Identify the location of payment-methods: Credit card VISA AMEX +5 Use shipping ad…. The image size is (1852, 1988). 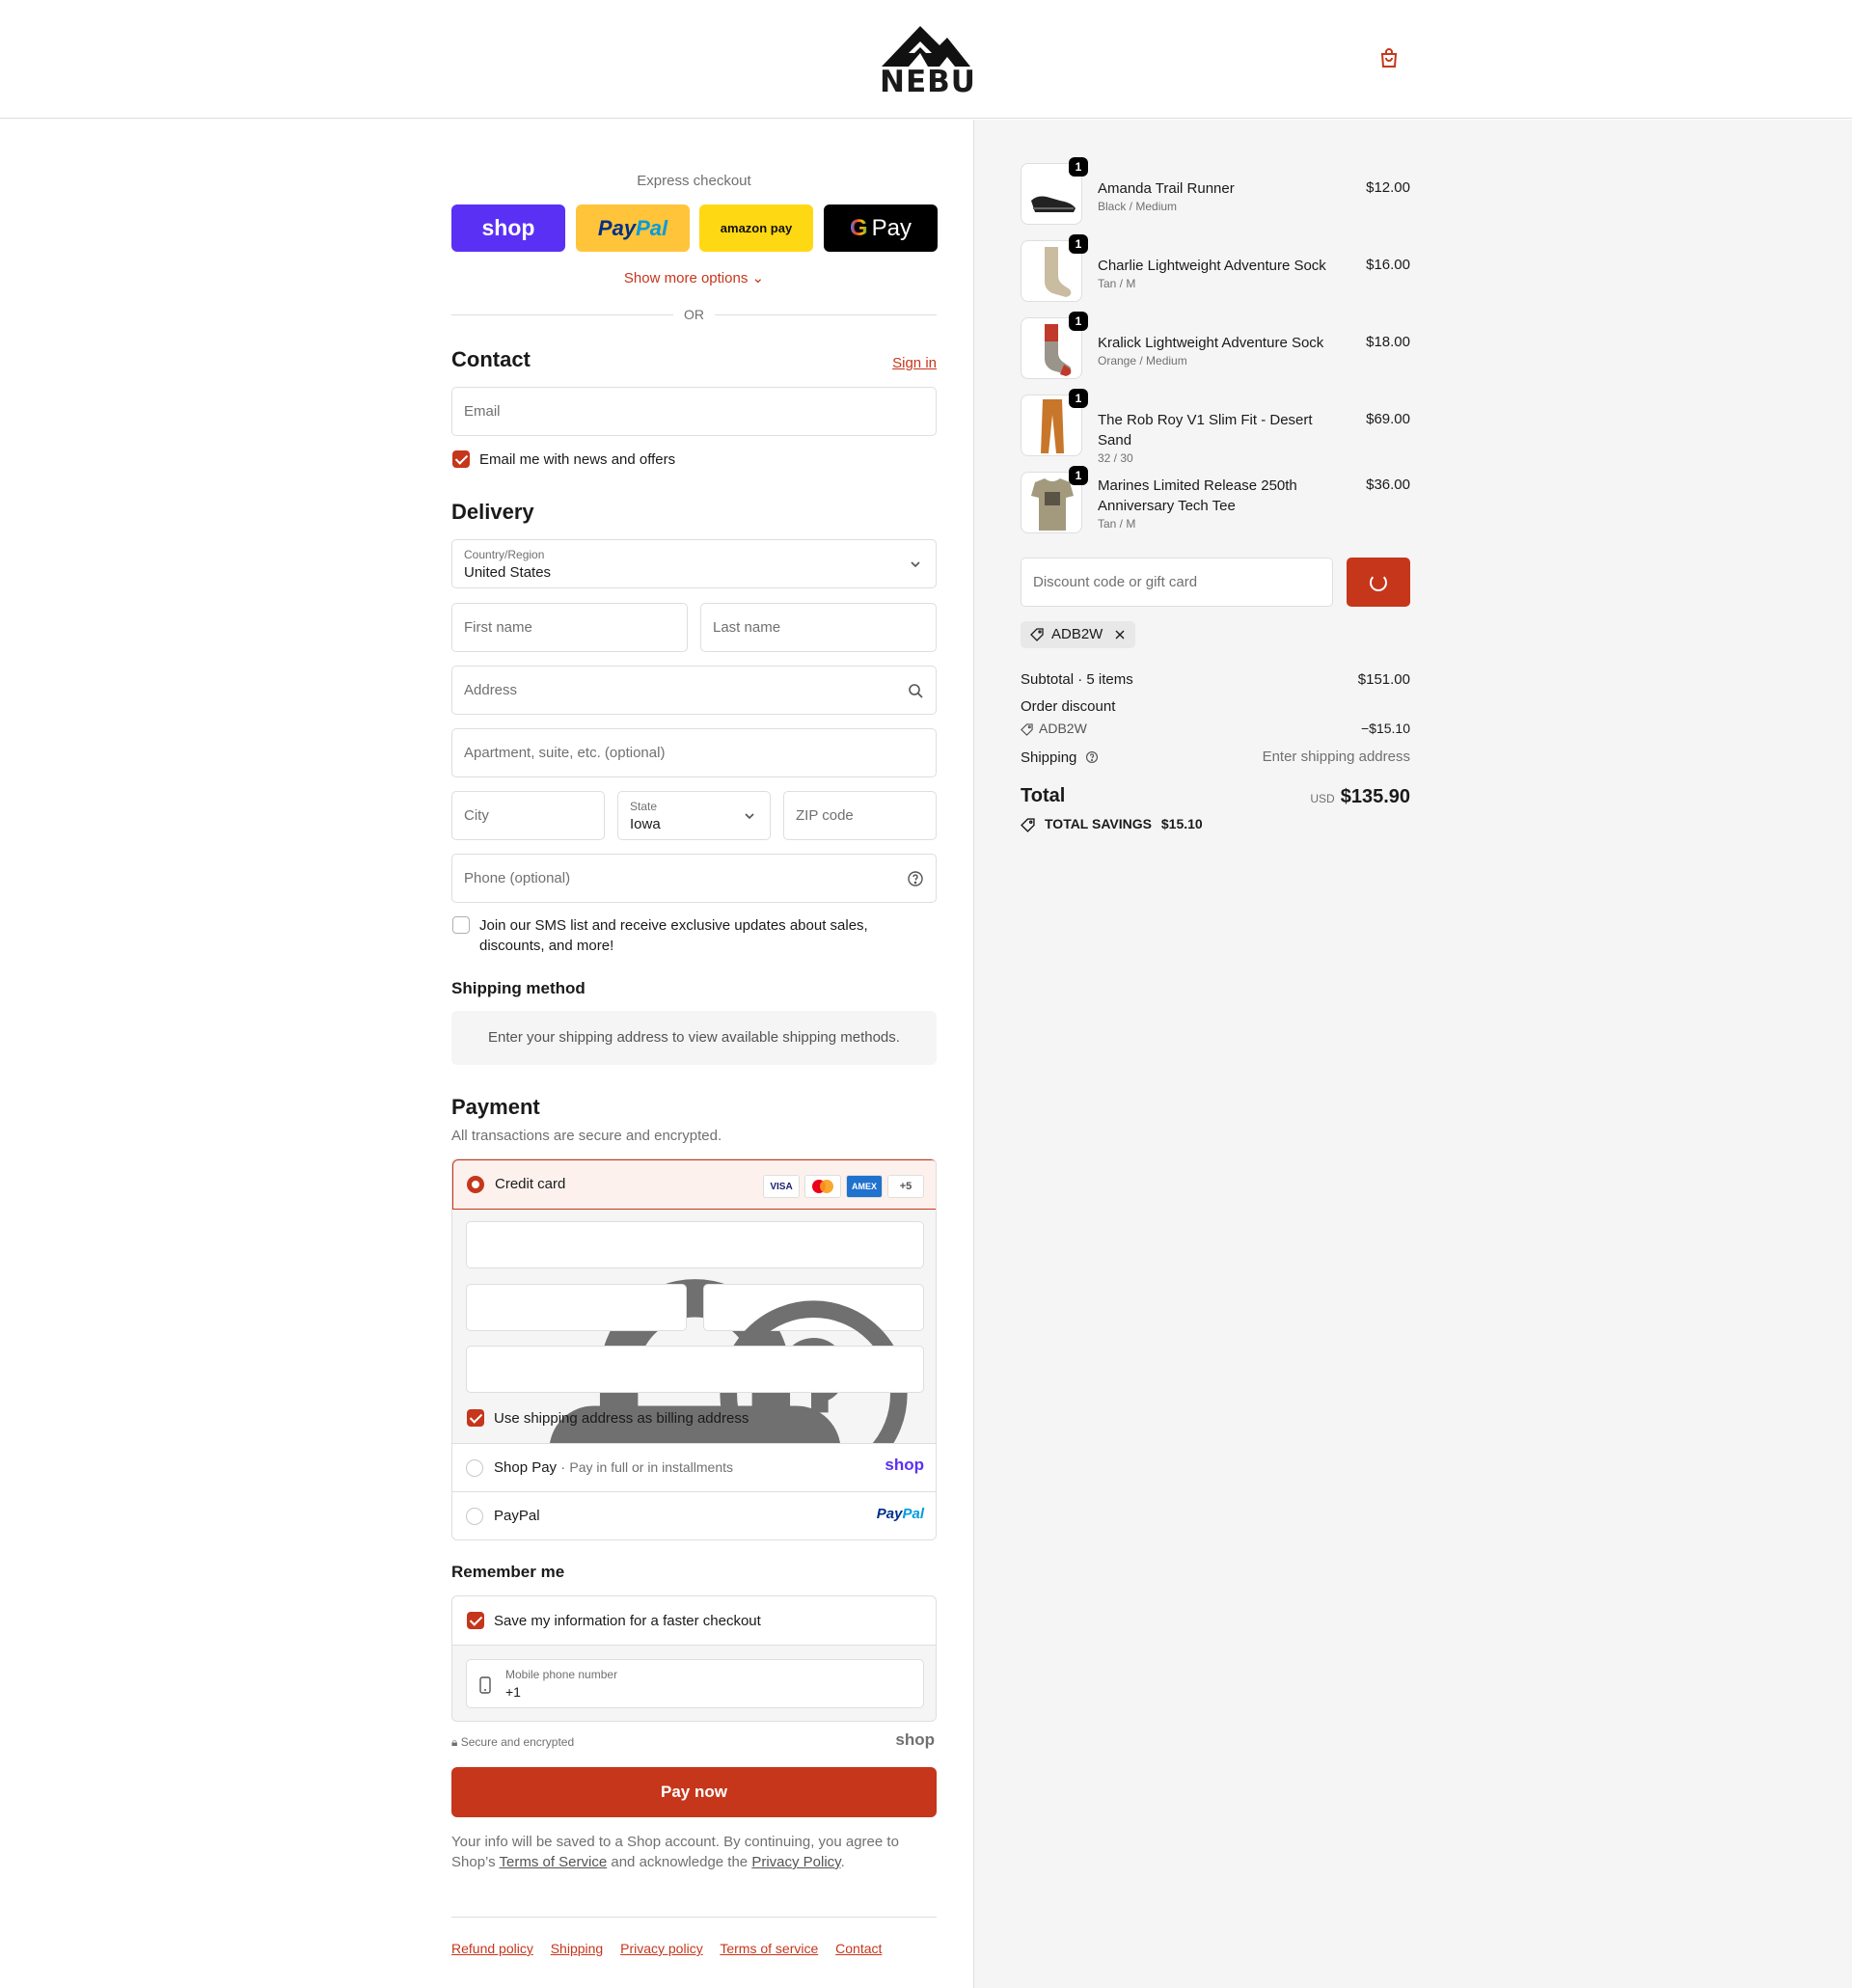
(694, 1349).